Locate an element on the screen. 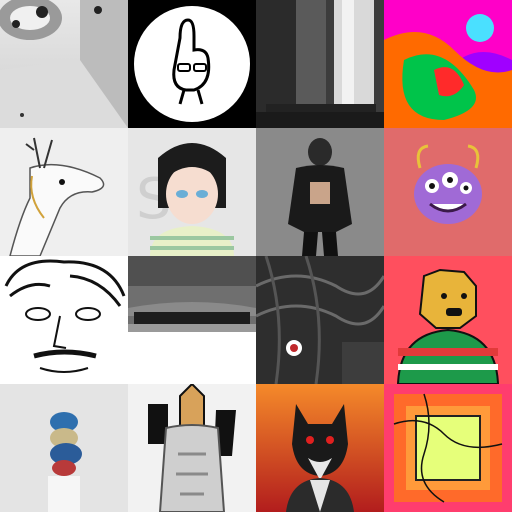  gallery-tile-6: S is located at coordinates (192, 192).